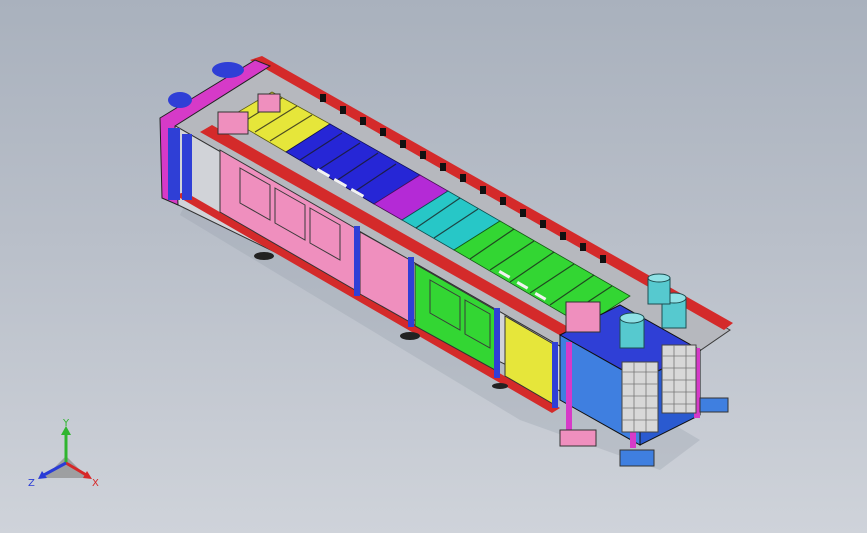 The image size is (867, 533). I want to click on motor-left, so click(632, 330).